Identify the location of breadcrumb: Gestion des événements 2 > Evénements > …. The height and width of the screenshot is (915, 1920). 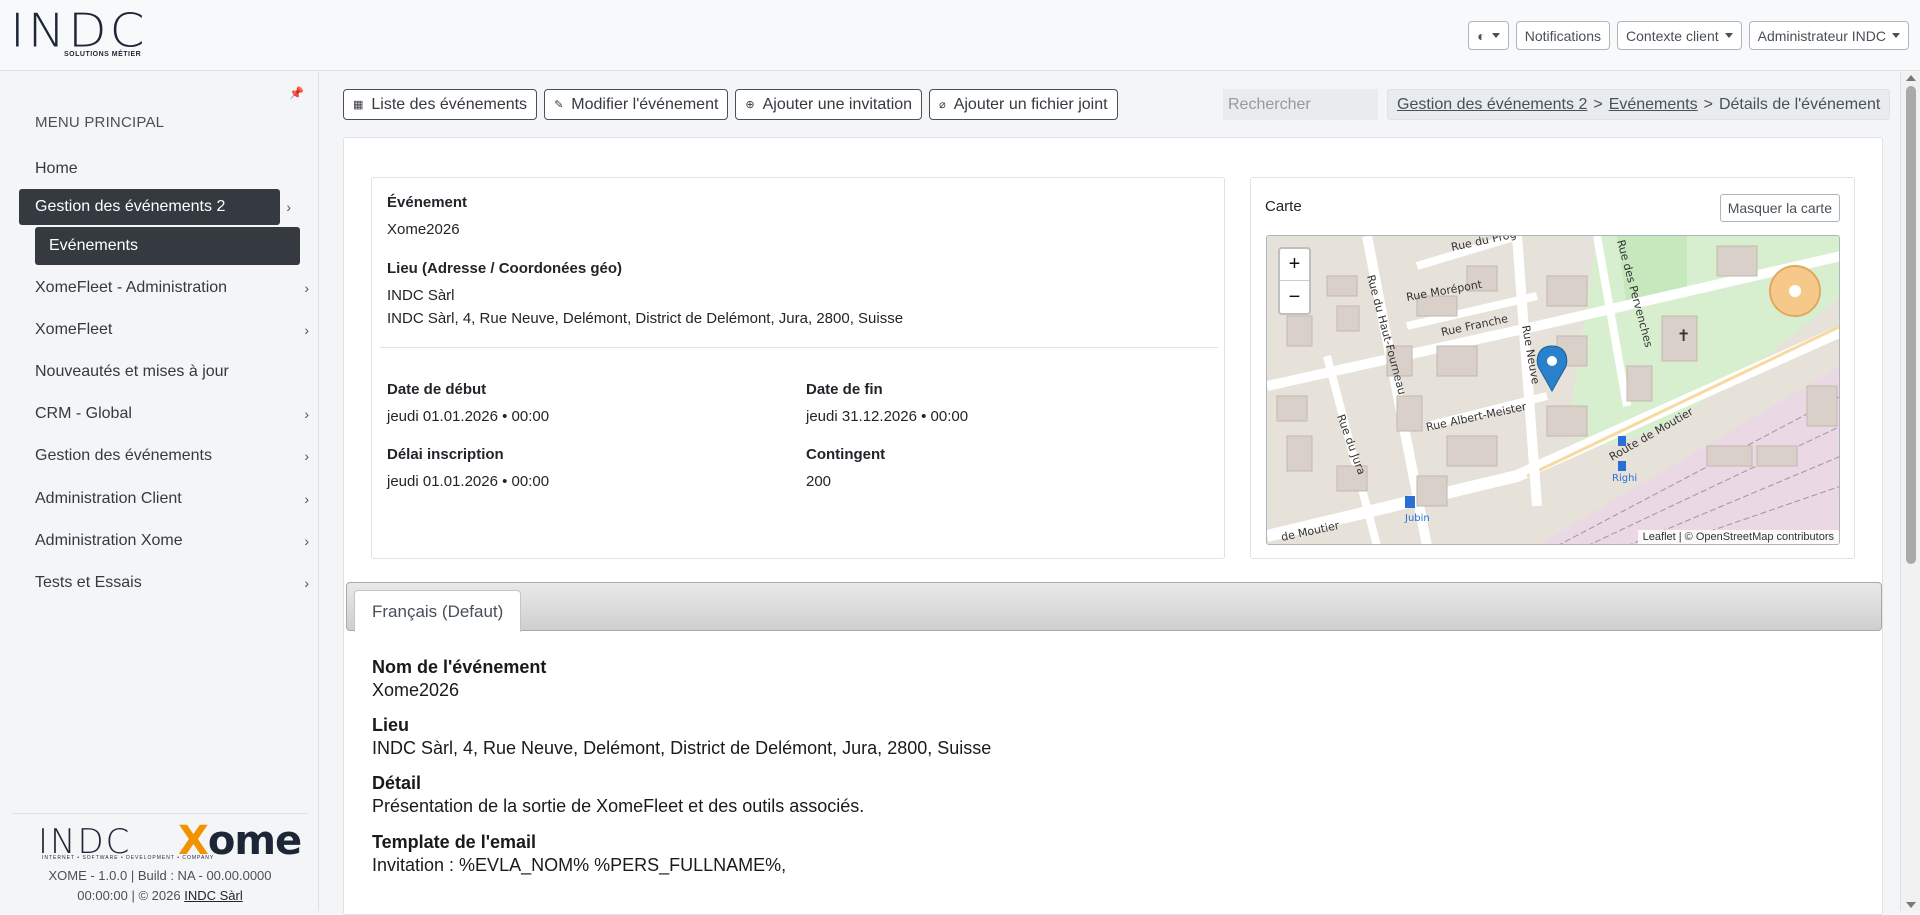
(1639, 104).